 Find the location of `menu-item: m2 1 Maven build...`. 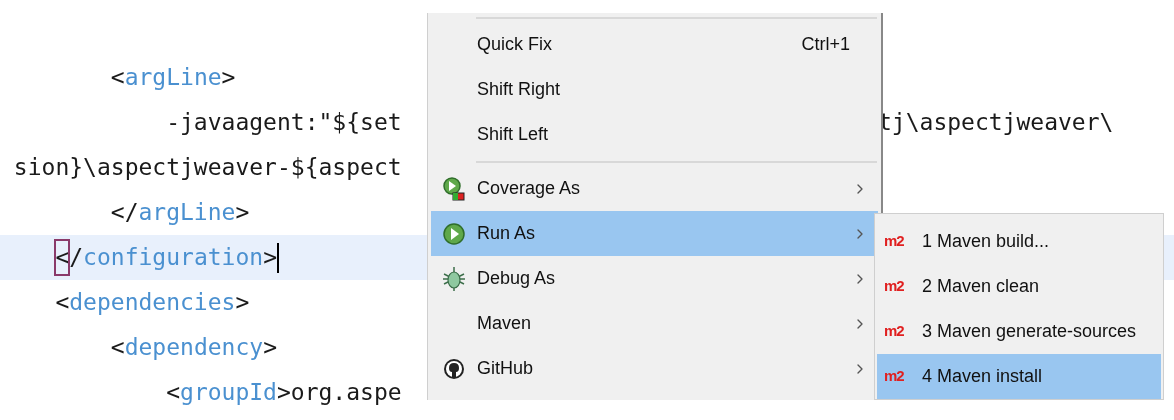

menu-item: m2 1 Maven build... is located at coordinates (1019, 241).